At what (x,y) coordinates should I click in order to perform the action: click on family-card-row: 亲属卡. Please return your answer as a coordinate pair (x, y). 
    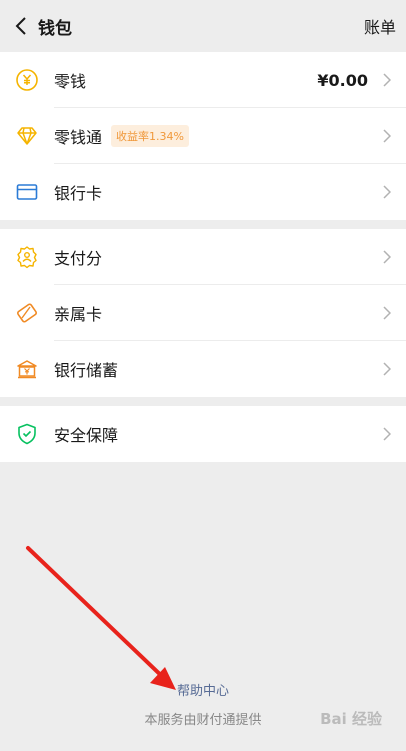
    Looking at the image, I should click on (203, 313).